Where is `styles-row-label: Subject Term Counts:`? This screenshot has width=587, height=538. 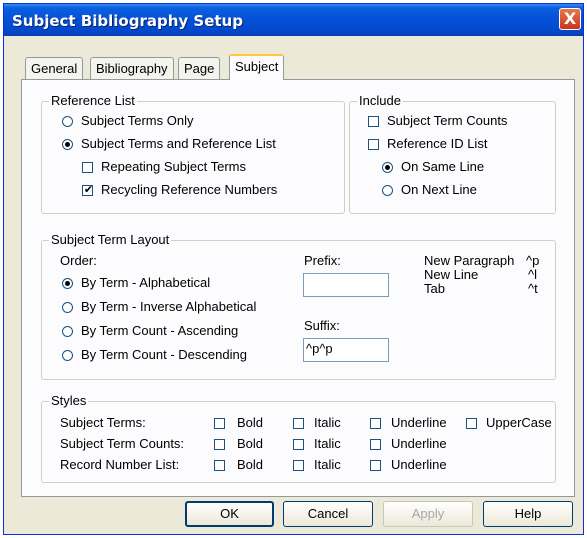 styles-row-label: Subject Term Counts: is located at coordinates (122, 443).